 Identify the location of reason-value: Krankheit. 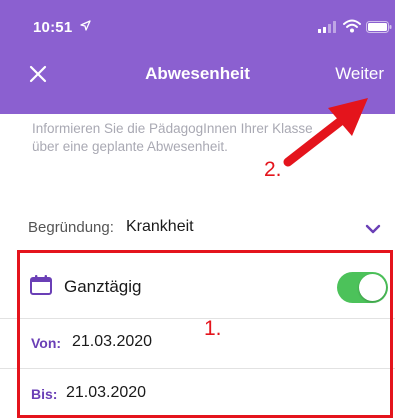
(160, 226).